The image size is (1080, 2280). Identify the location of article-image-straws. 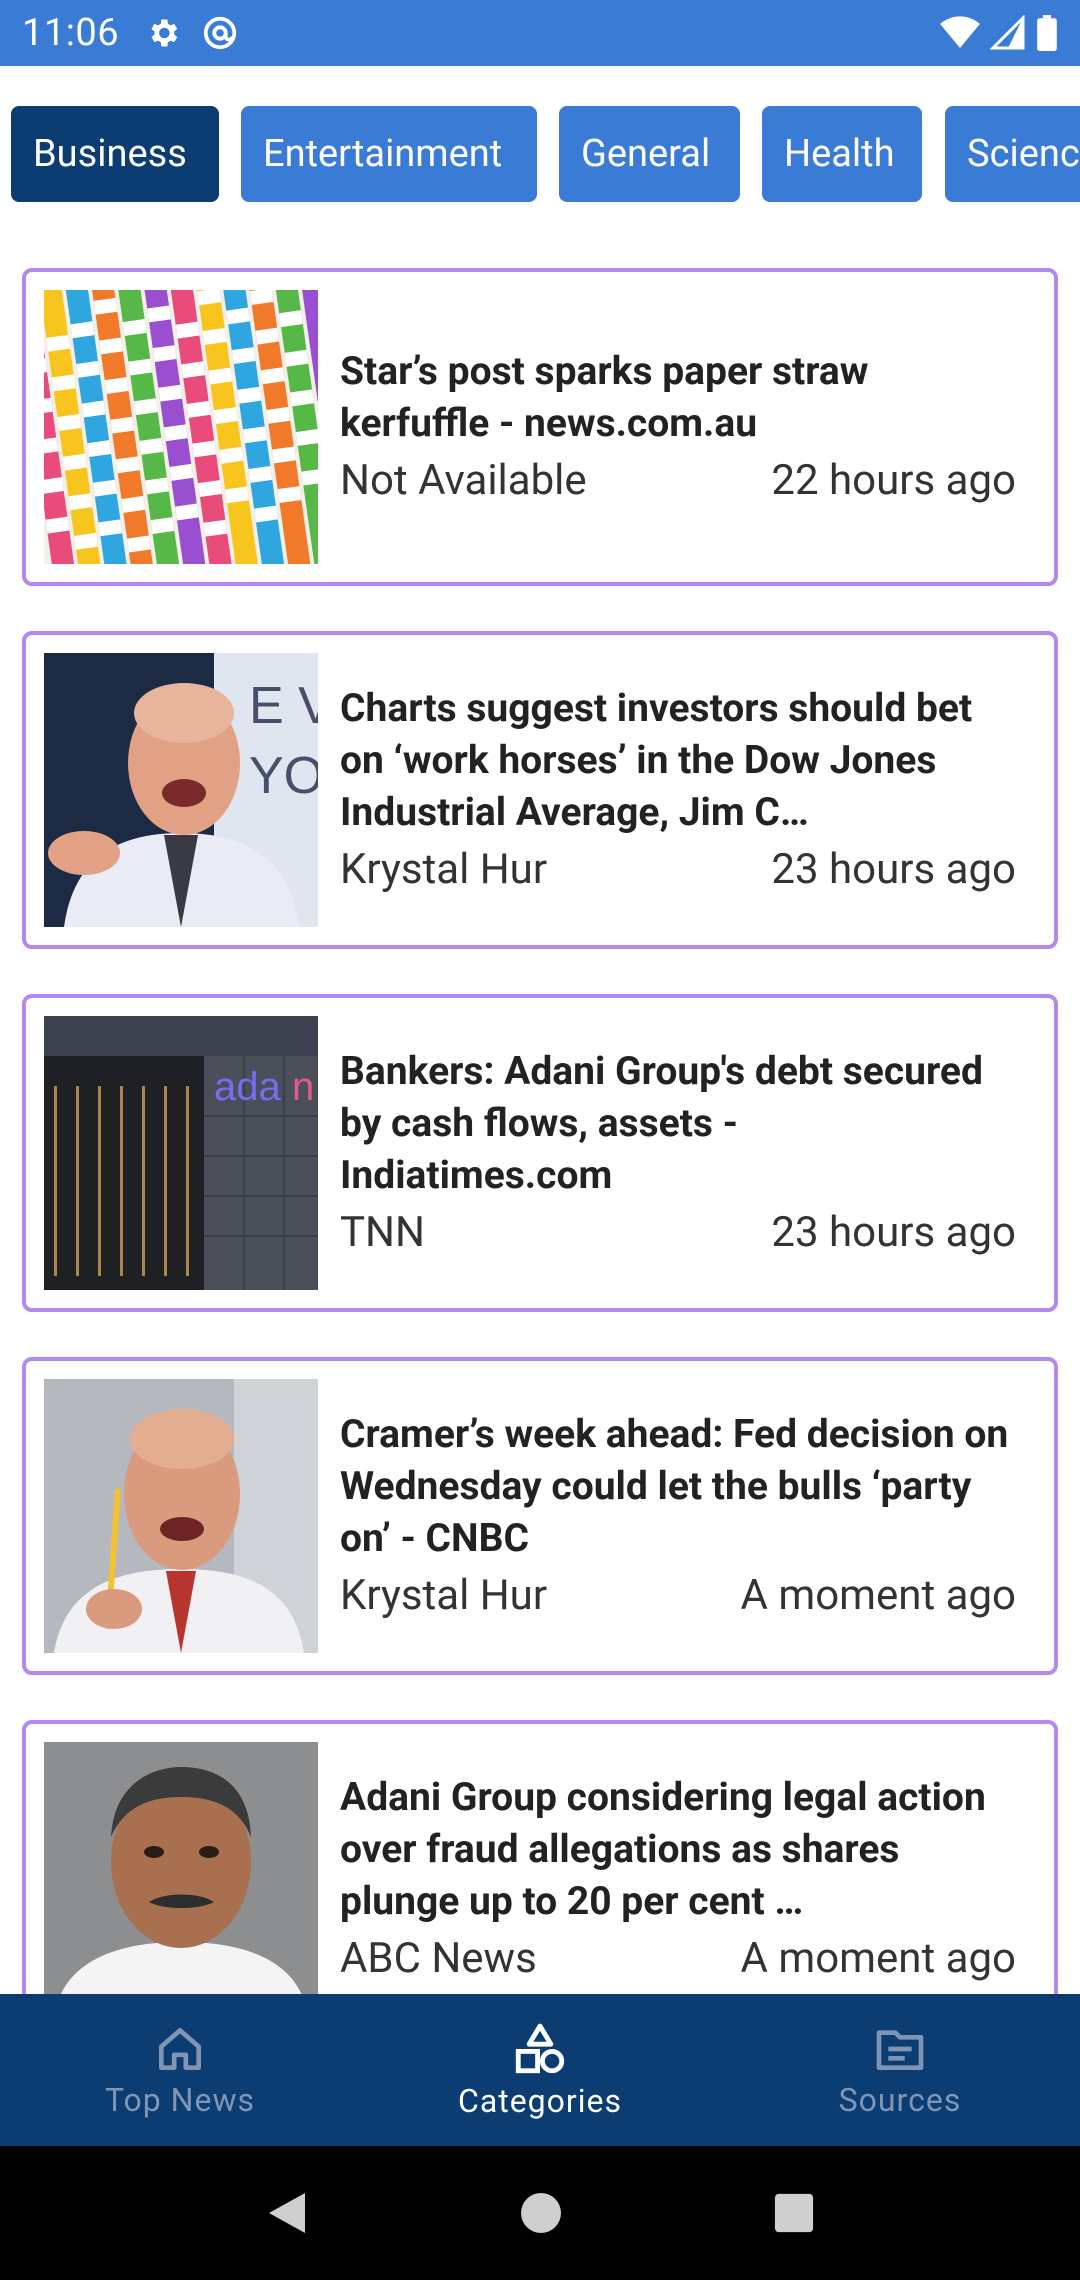
(181, 427).